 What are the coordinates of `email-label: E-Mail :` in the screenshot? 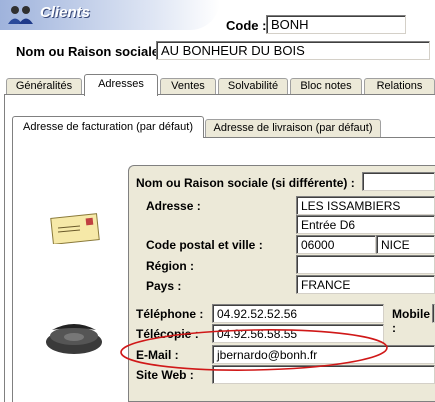 It's located at (157, 355).